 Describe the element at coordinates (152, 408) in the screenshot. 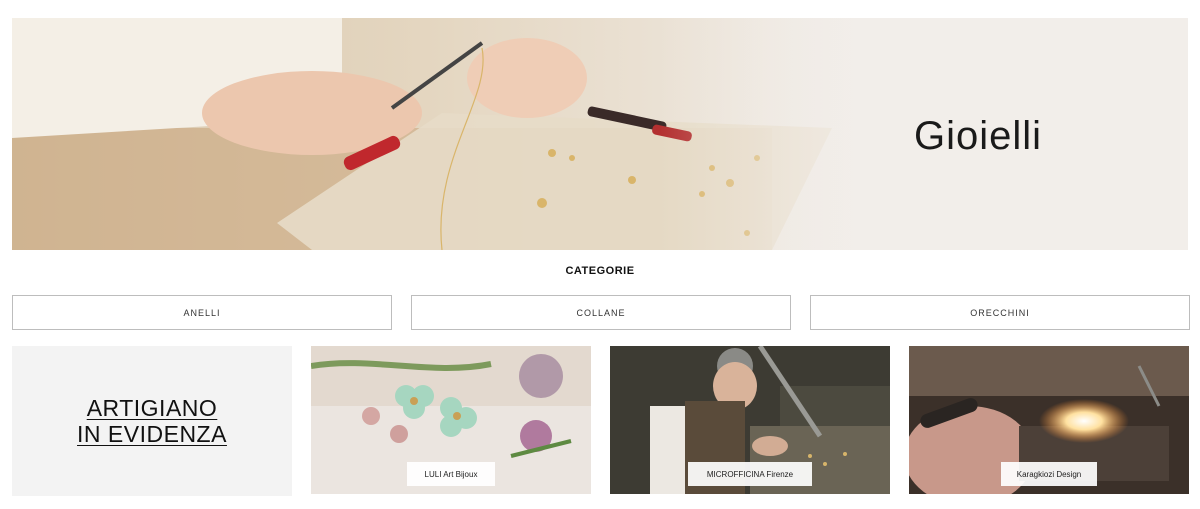

I see `featured-title-line1: ARTIGIANO` at that location.